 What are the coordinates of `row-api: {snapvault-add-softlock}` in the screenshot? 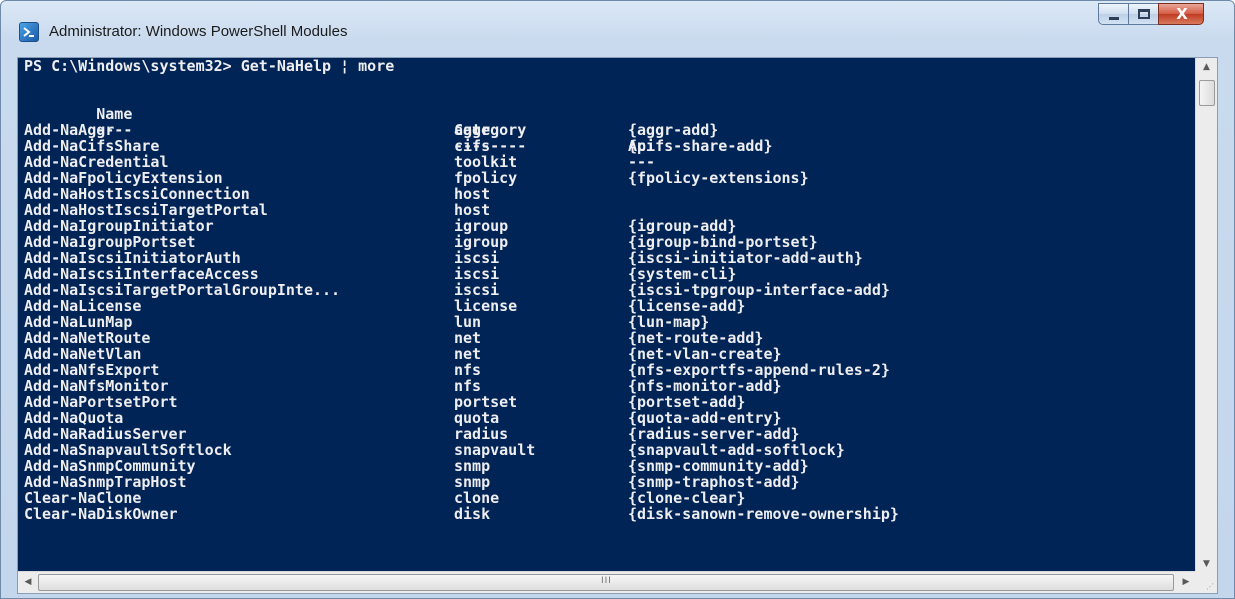 It's located at (736, 450).